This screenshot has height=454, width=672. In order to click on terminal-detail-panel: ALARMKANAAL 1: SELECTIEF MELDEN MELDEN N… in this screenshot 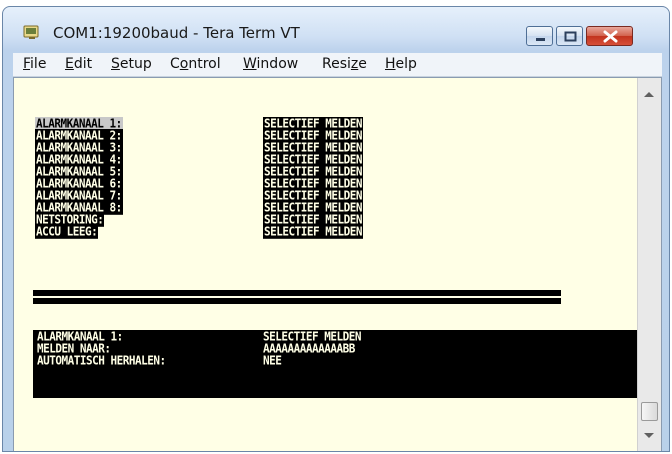, I will do `click(335, 363)`.